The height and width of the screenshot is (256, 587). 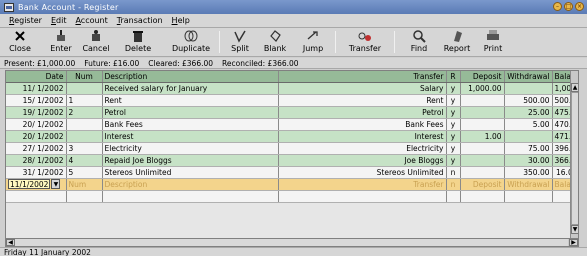 I want to click on cell-description: Bank Fees, so click(x=190, y=124).